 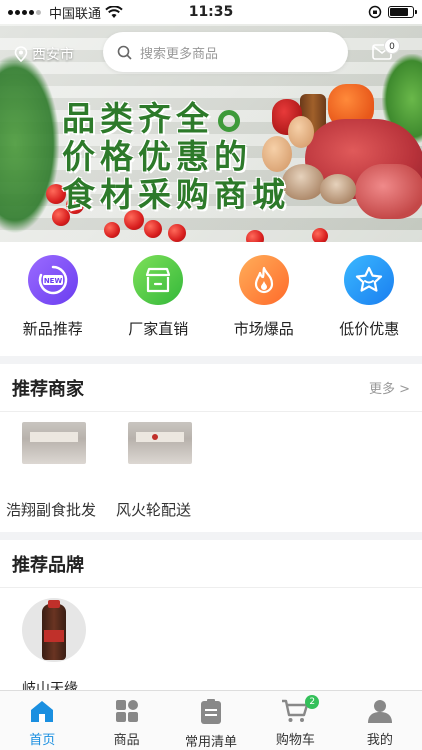 What do you see at coordinates (402, 12) in the screenshot?
I see `battery-icon` at bounding box center [402, 12].